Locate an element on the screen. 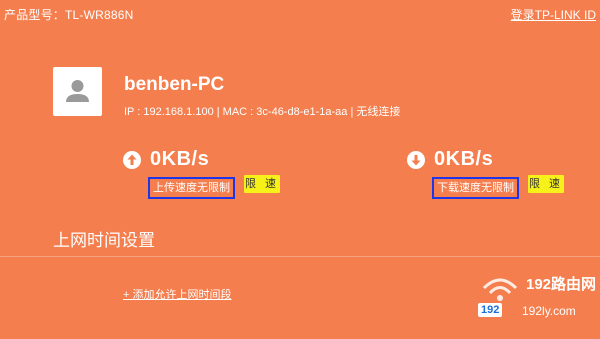 The height and width of the screenshot is (339, 600). download-status-label: 下载速度无限制 is located at coordinates (475, 188).